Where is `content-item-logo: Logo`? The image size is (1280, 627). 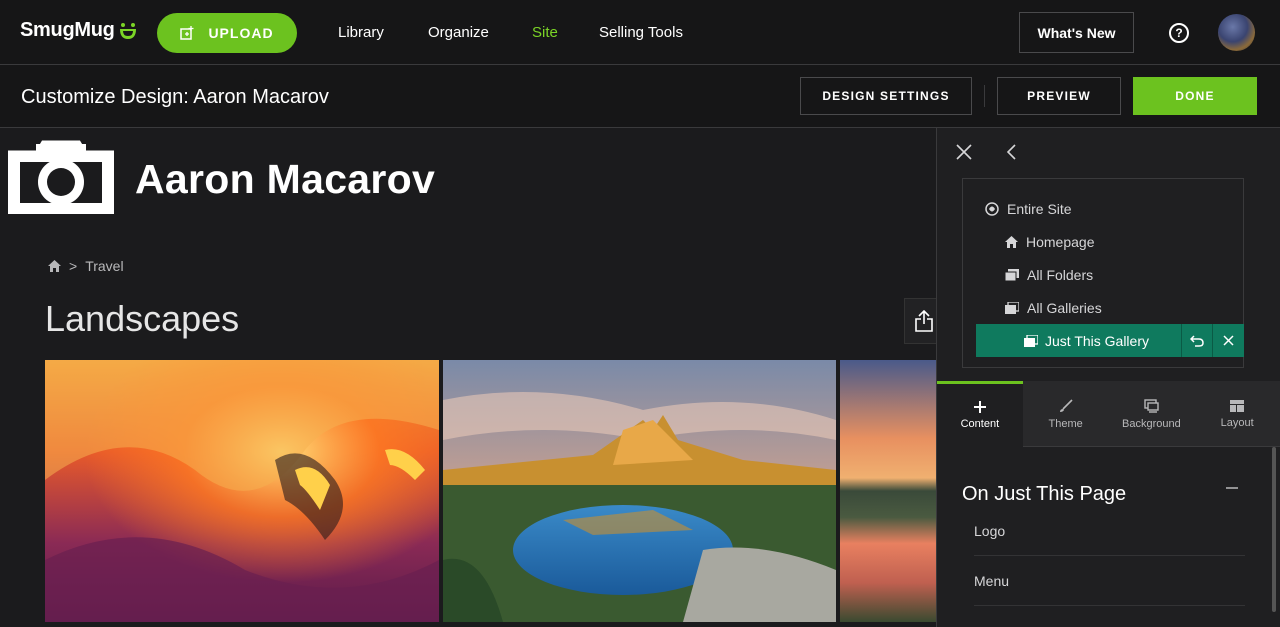
content-item-logo: Logo is located at coordinates (1109, 531).